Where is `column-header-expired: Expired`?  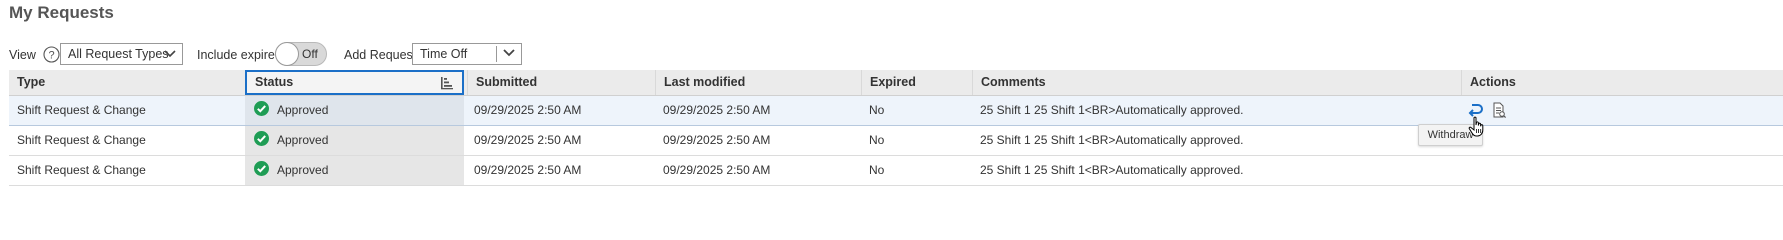
column-header-expired: Expired is located at coordinates (917, 82).